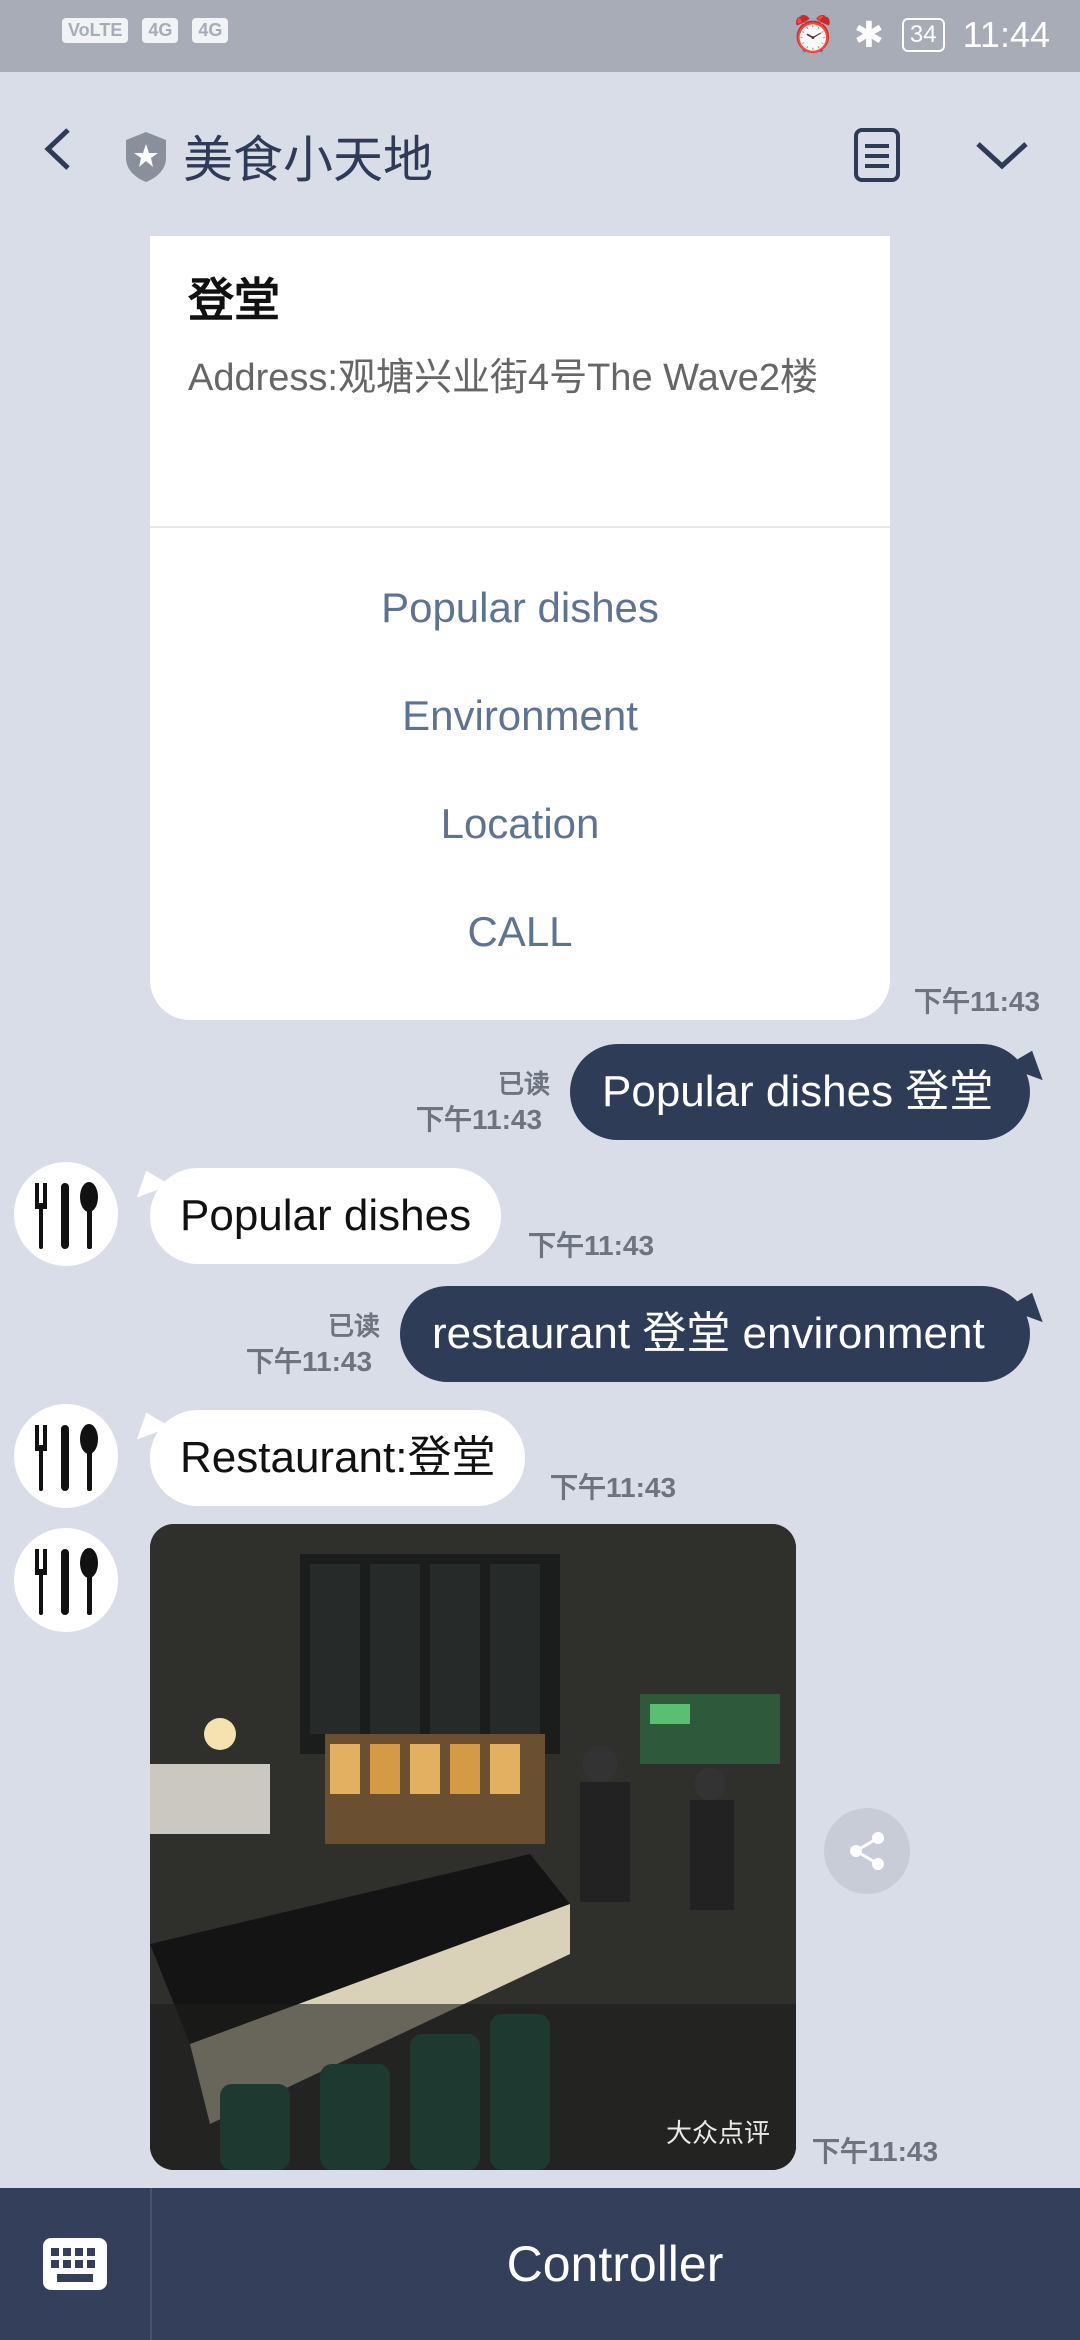 The height and width of the screenshot is (2340, 1080). Describe the element at coordinates (61, 149) in the screenshot. I see `back-icon` at that location.